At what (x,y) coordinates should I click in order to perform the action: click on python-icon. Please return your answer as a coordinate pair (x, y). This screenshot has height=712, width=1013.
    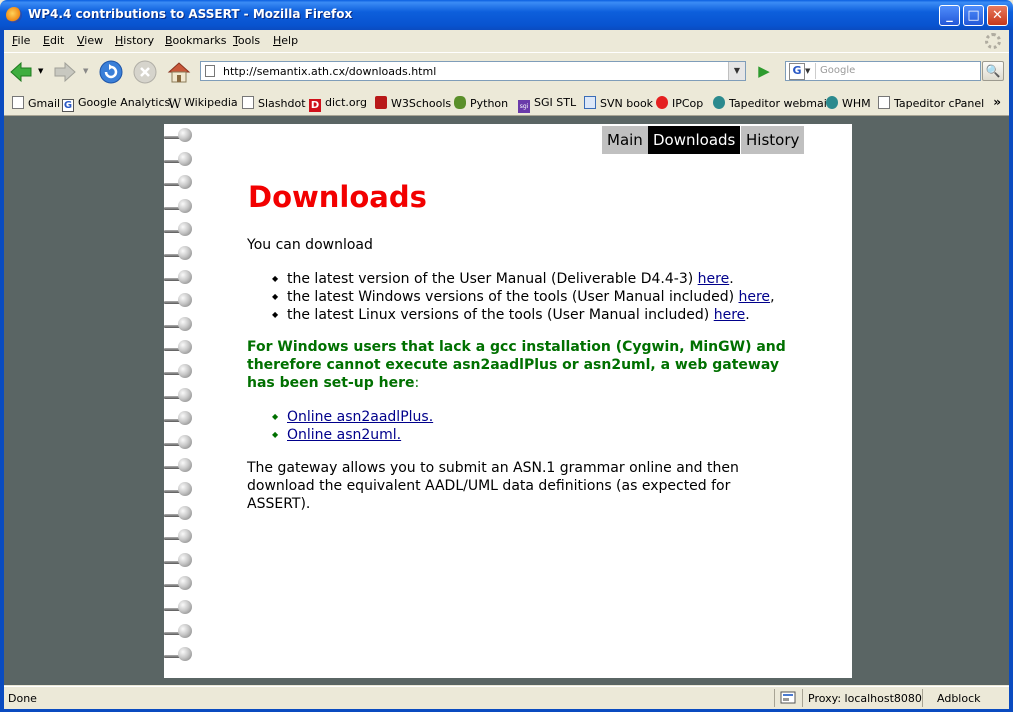
    Looking at the image, I should click on (460, 102).